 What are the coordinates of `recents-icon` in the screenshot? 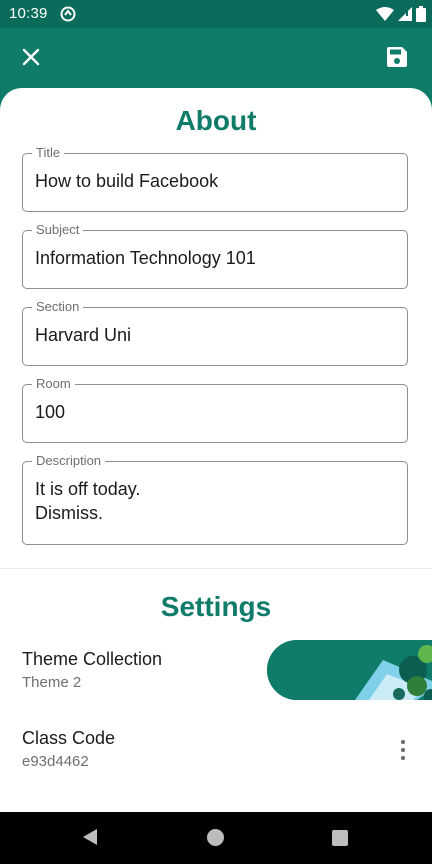 It's located at (340, 838).